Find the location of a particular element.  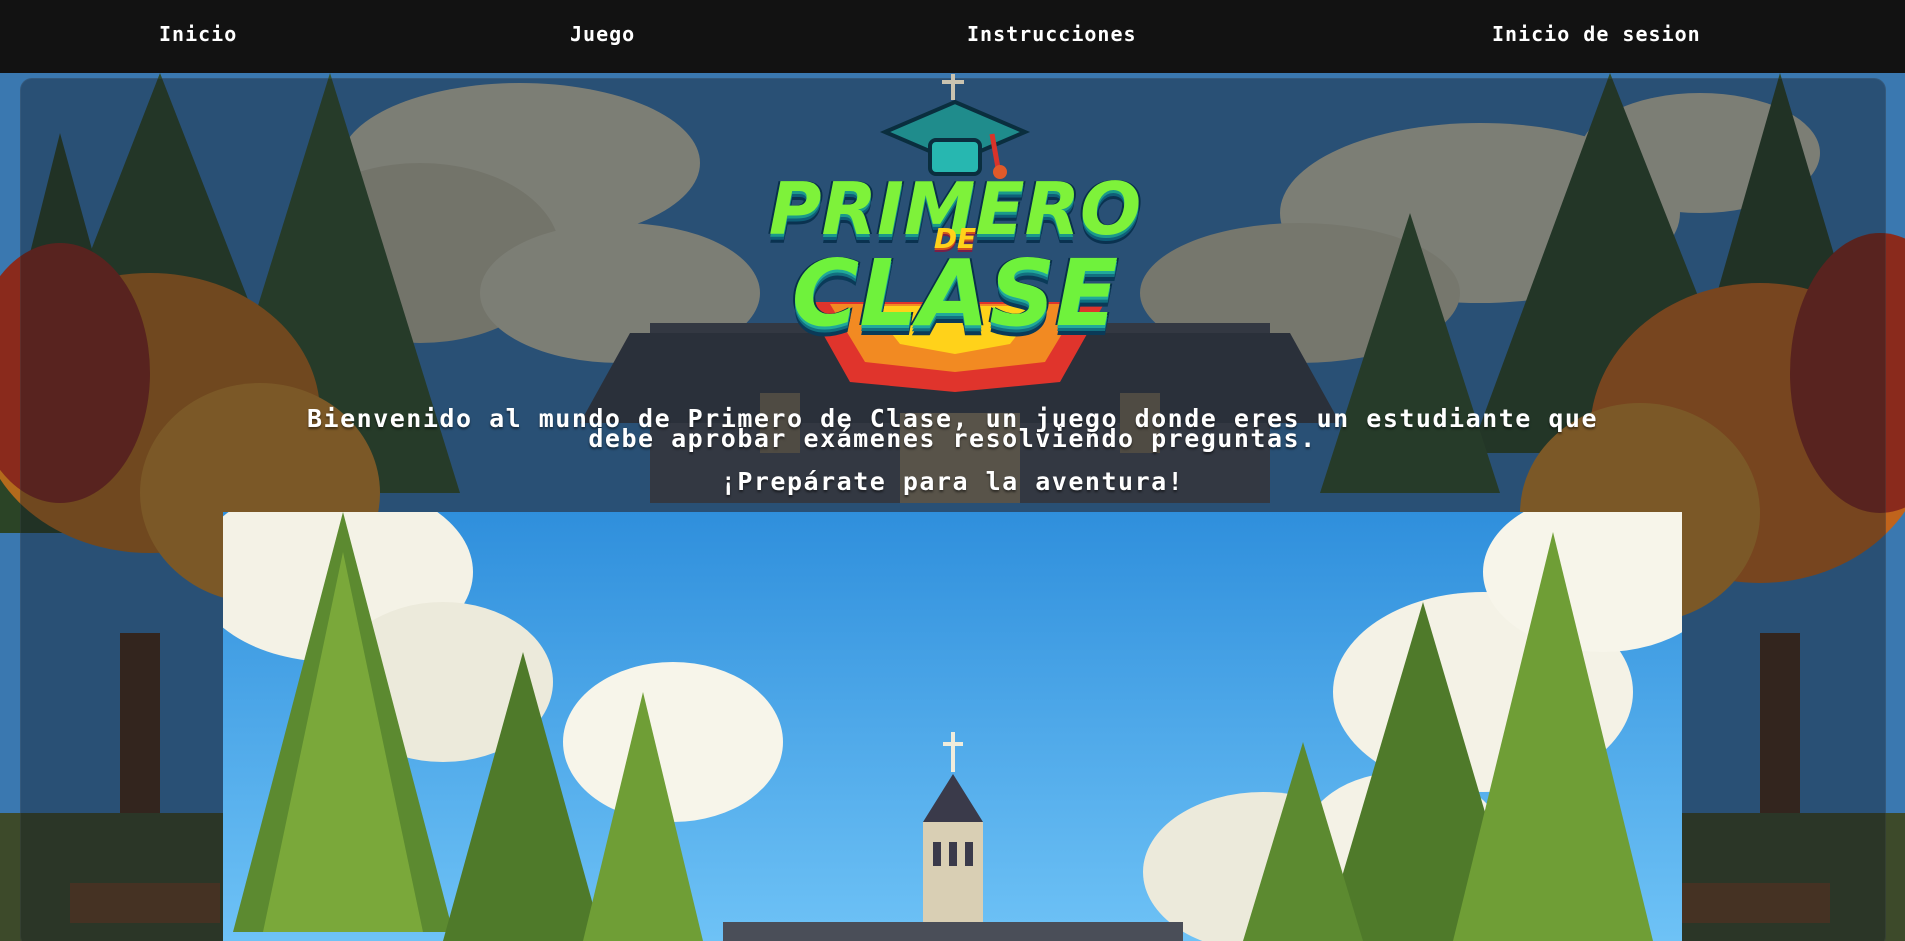

logo-clase: CLASE is located at coordinates (955, 293).